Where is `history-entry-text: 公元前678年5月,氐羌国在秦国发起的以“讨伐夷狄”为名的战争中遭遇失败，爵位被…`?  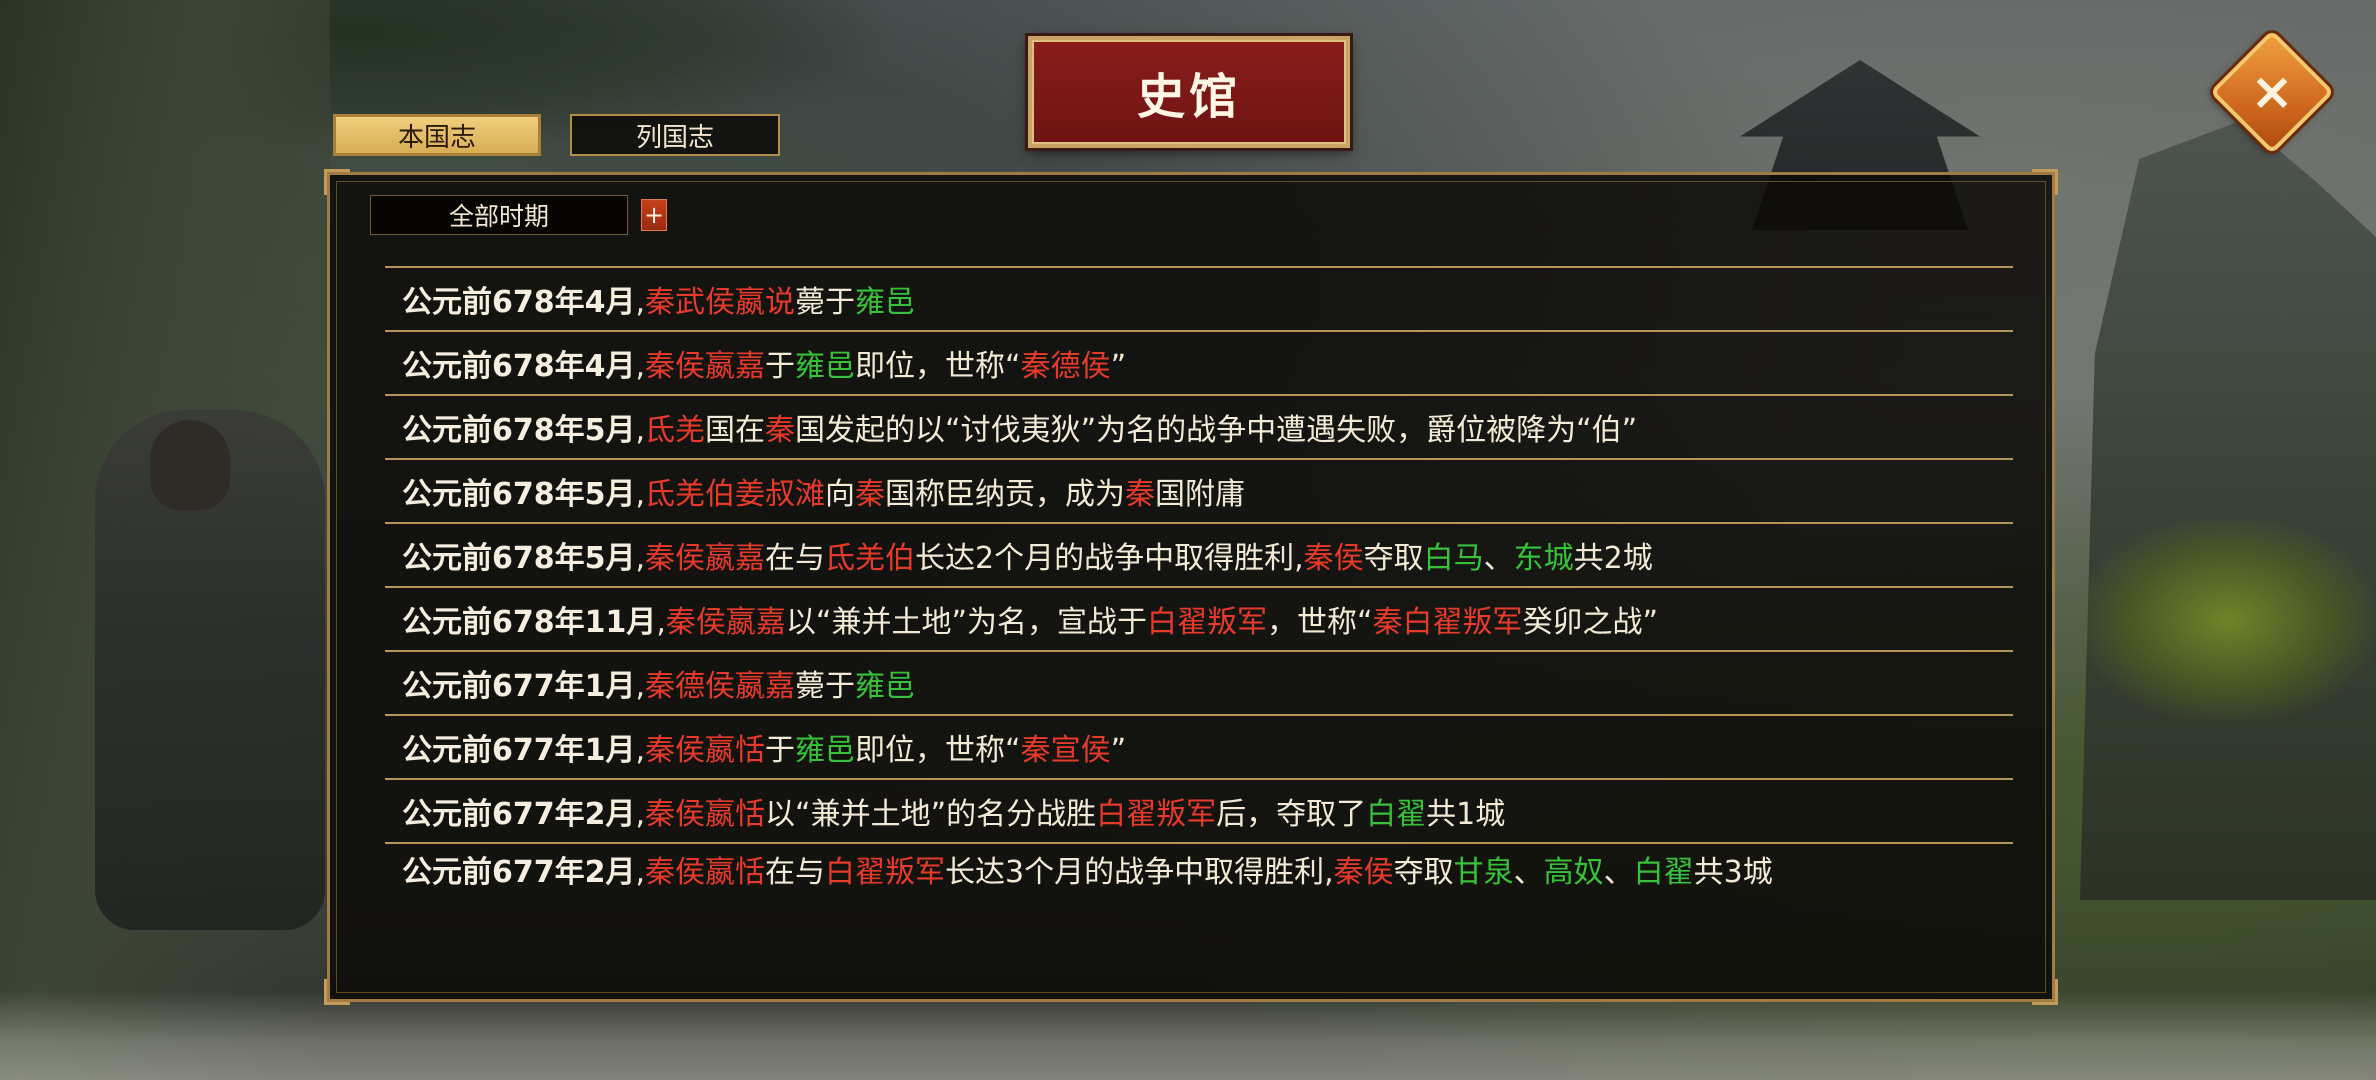
history-entry-text: 公元前678年5月,氐羌国在秦国发起的以“讨伐夷狄”为名的战争中遭遇失败，爵位被… is located at coordinates (1019, 427).